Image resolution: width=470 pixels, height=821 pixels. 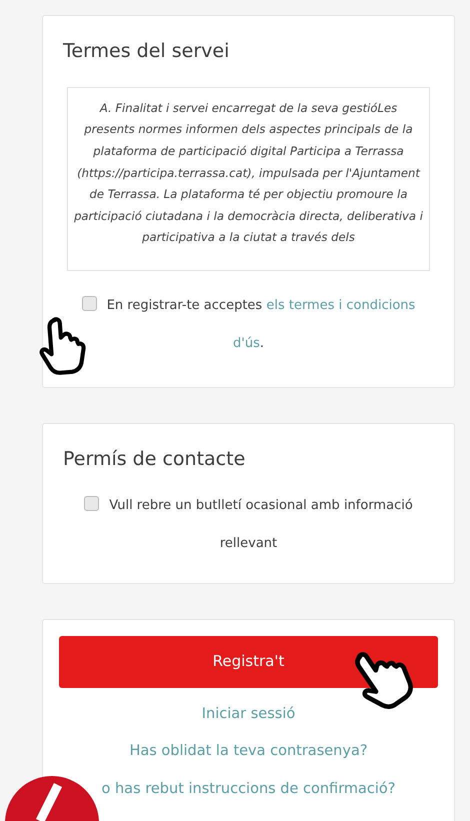 I want to click on register-button: Registra't, so click(x=248, y=662).